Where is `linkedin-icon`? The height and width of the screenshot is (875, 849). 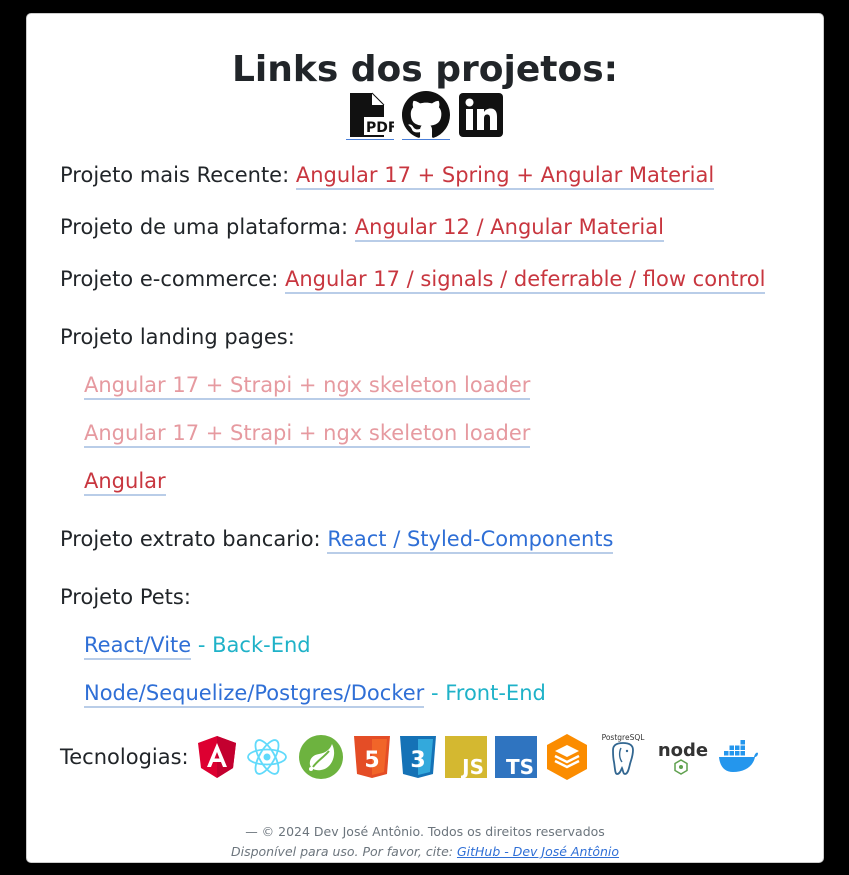 linkedin-icon is located at coordinates (481, 115).